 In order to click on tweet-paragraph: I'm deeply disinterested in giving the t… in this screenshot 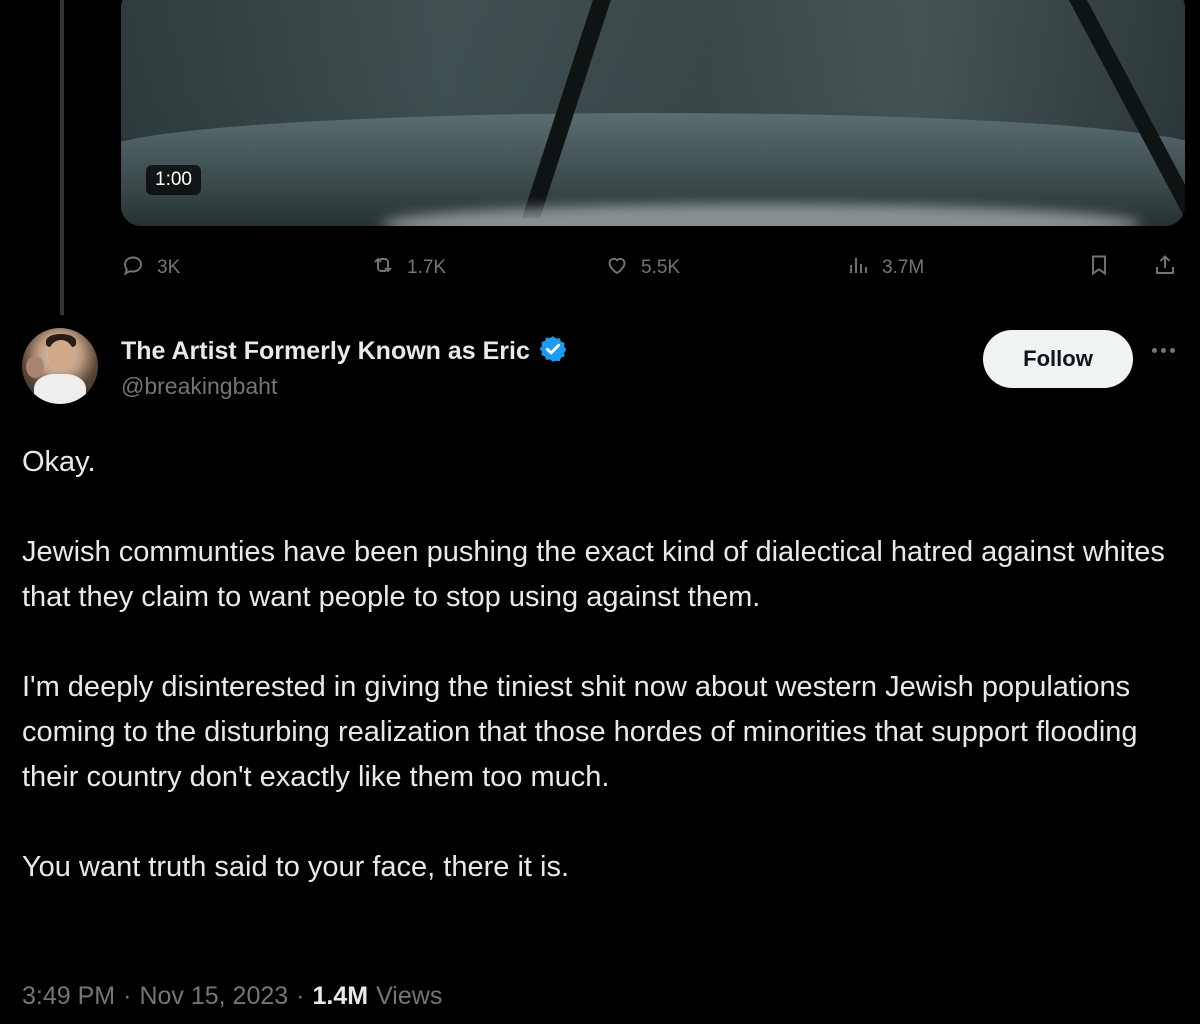, I will do `click(580, 732)`.